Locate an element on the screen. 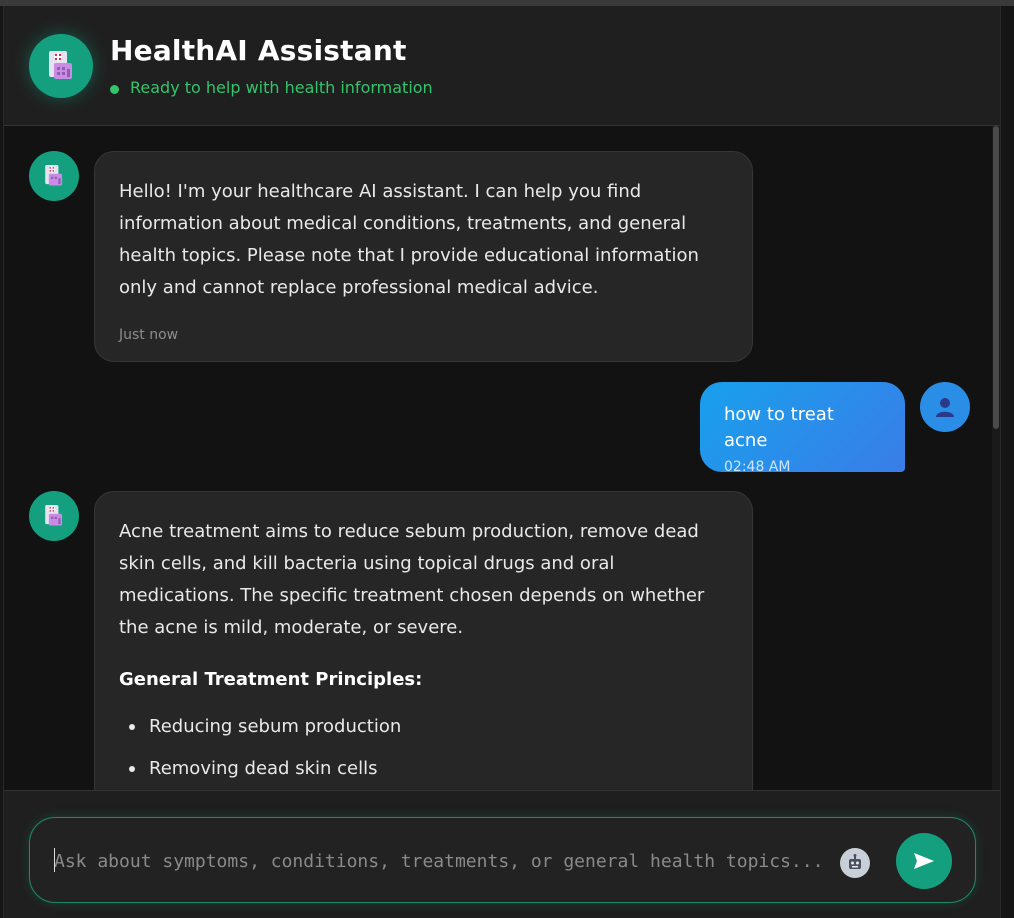  user-message-bubble: how to treat acne 02:48 AM is located at coordinates (802, 428).